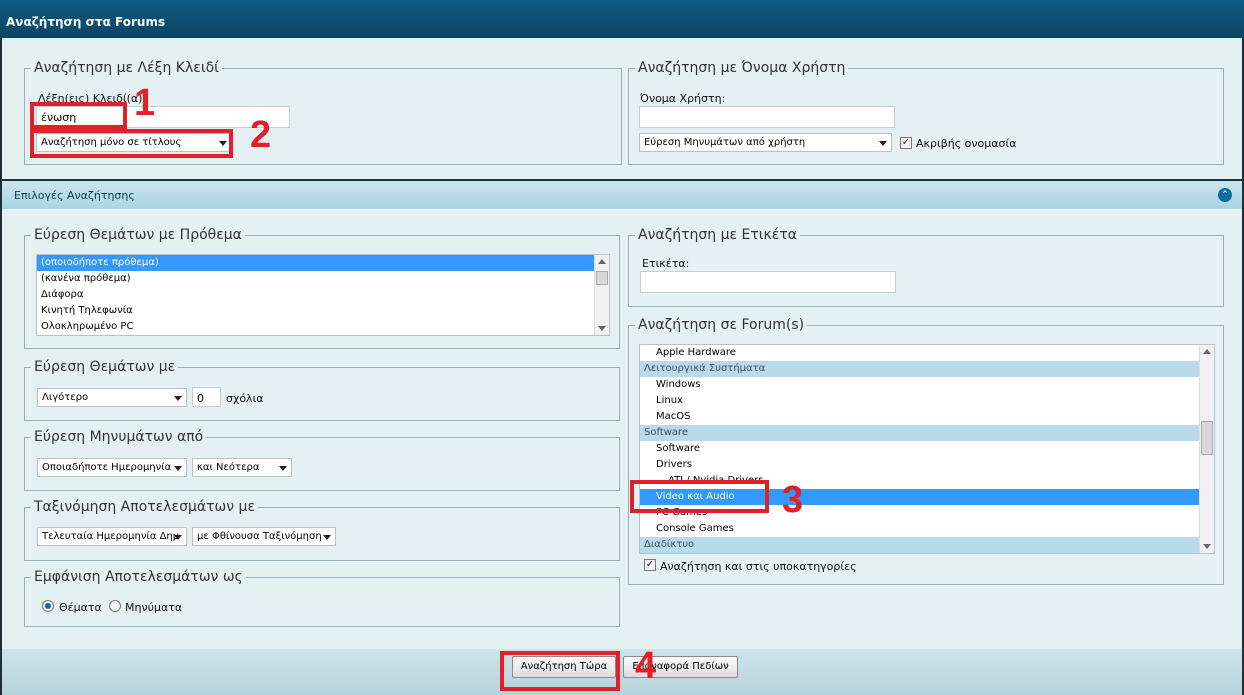 The image size is (1244, 695). I want to click on keyword-legend: Αναζήτηση με Λέξη Κλειδί, so click(126, 68).